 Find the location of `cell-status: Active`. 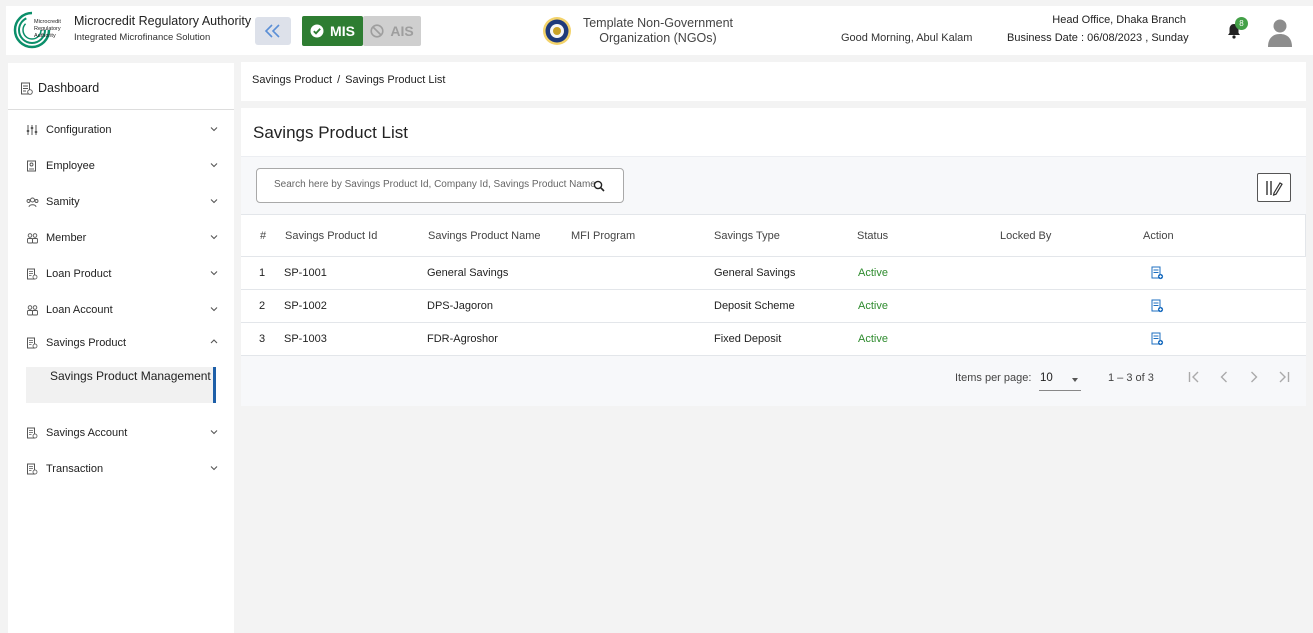

cell-status: Active is located at coordinates (873, 339).